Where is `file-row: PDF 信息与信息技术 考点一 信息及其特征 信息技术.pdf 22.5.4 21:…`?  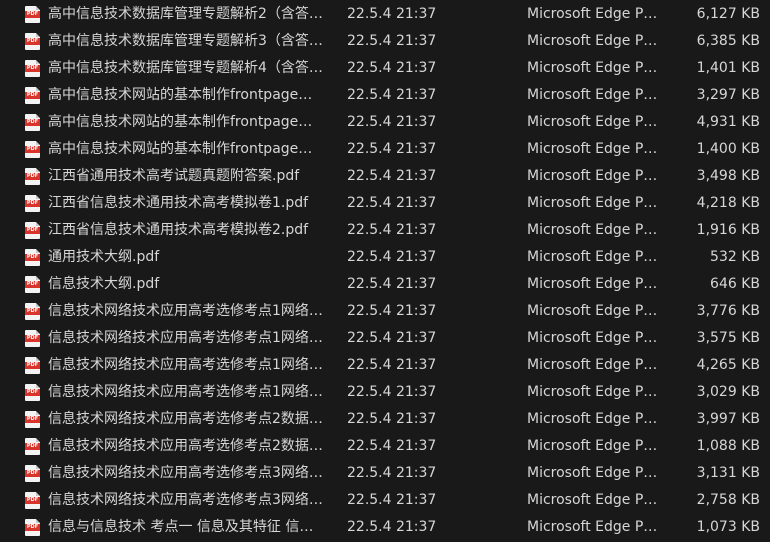
file-row: PDF 信息与信息技术 考点一 信息及其特征 信息技术.pdf 22.5.4 21:… is located at coordinates (385, 527).